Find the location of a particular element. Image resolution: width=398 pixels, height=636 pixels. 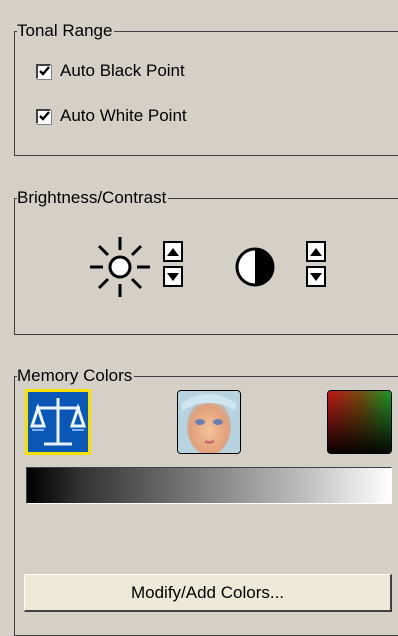

tonal-range-title: Tonal Range is located at coordinates (66, 31).